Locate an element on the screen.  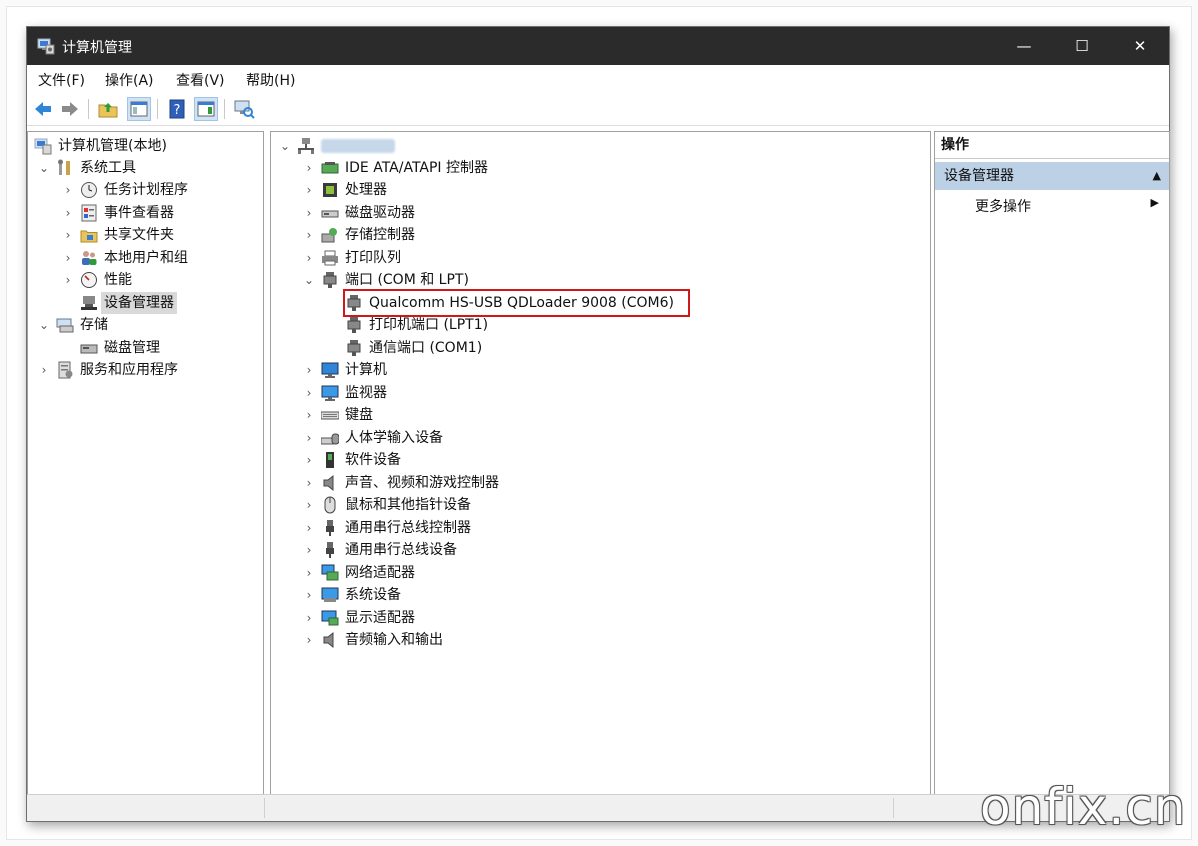
window-title: 计算机管理 is located at coordinates (97, 48).